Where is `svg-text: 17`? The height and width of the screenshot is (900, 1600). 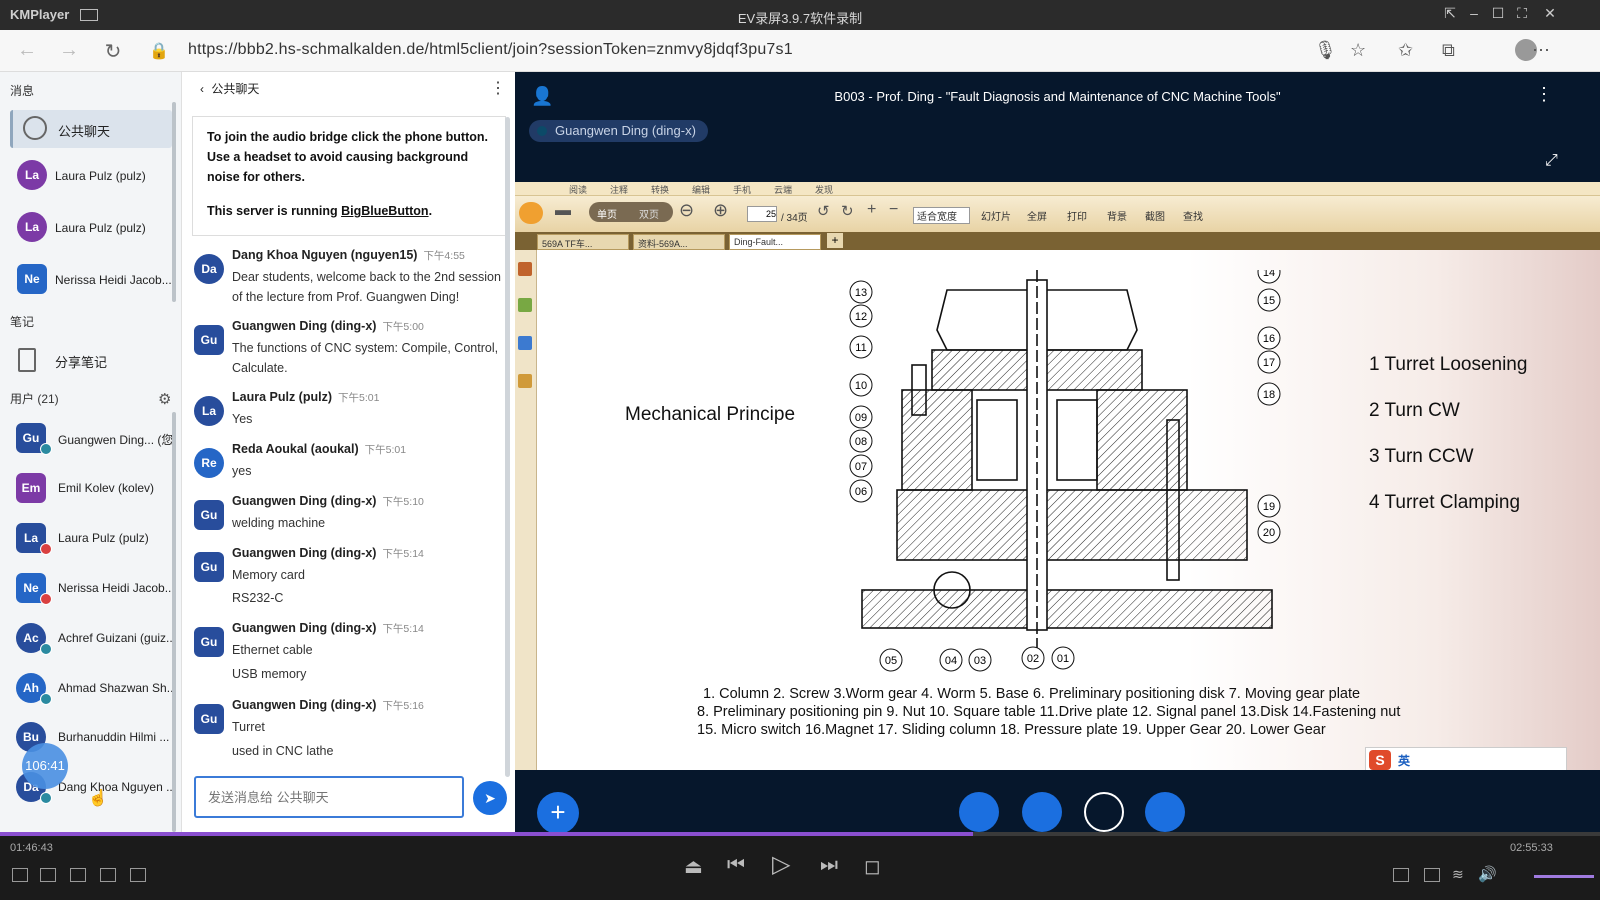 svg-text: 17 is located at coordinates (1269, 363).